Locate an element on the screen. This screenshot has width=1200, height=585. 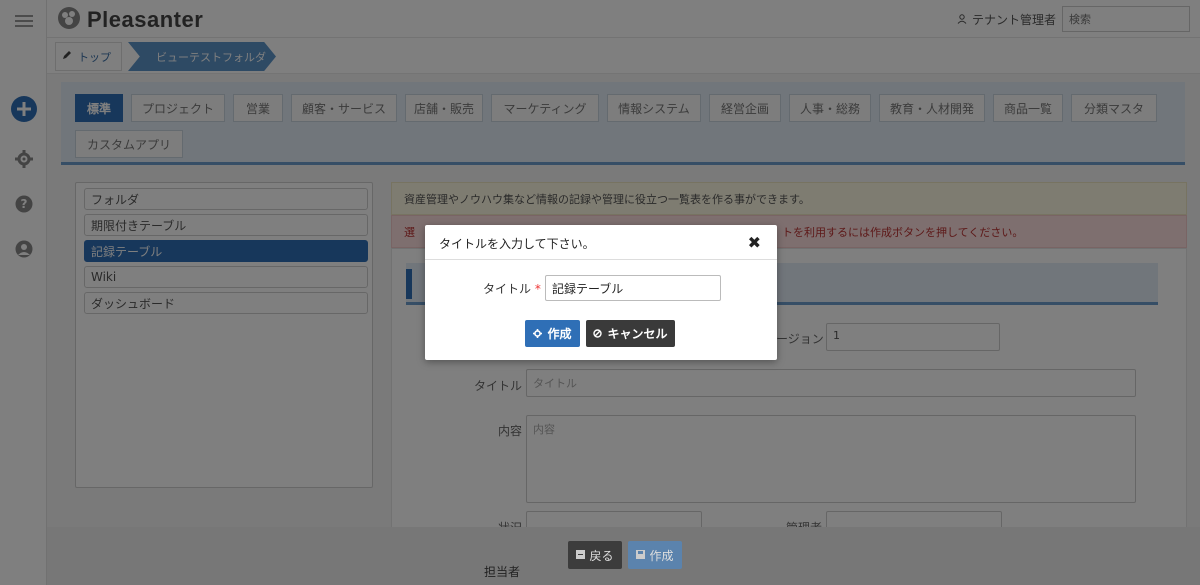
dialog-title: タイトルを入力して下さい。 is located at coordinates (517, 244).